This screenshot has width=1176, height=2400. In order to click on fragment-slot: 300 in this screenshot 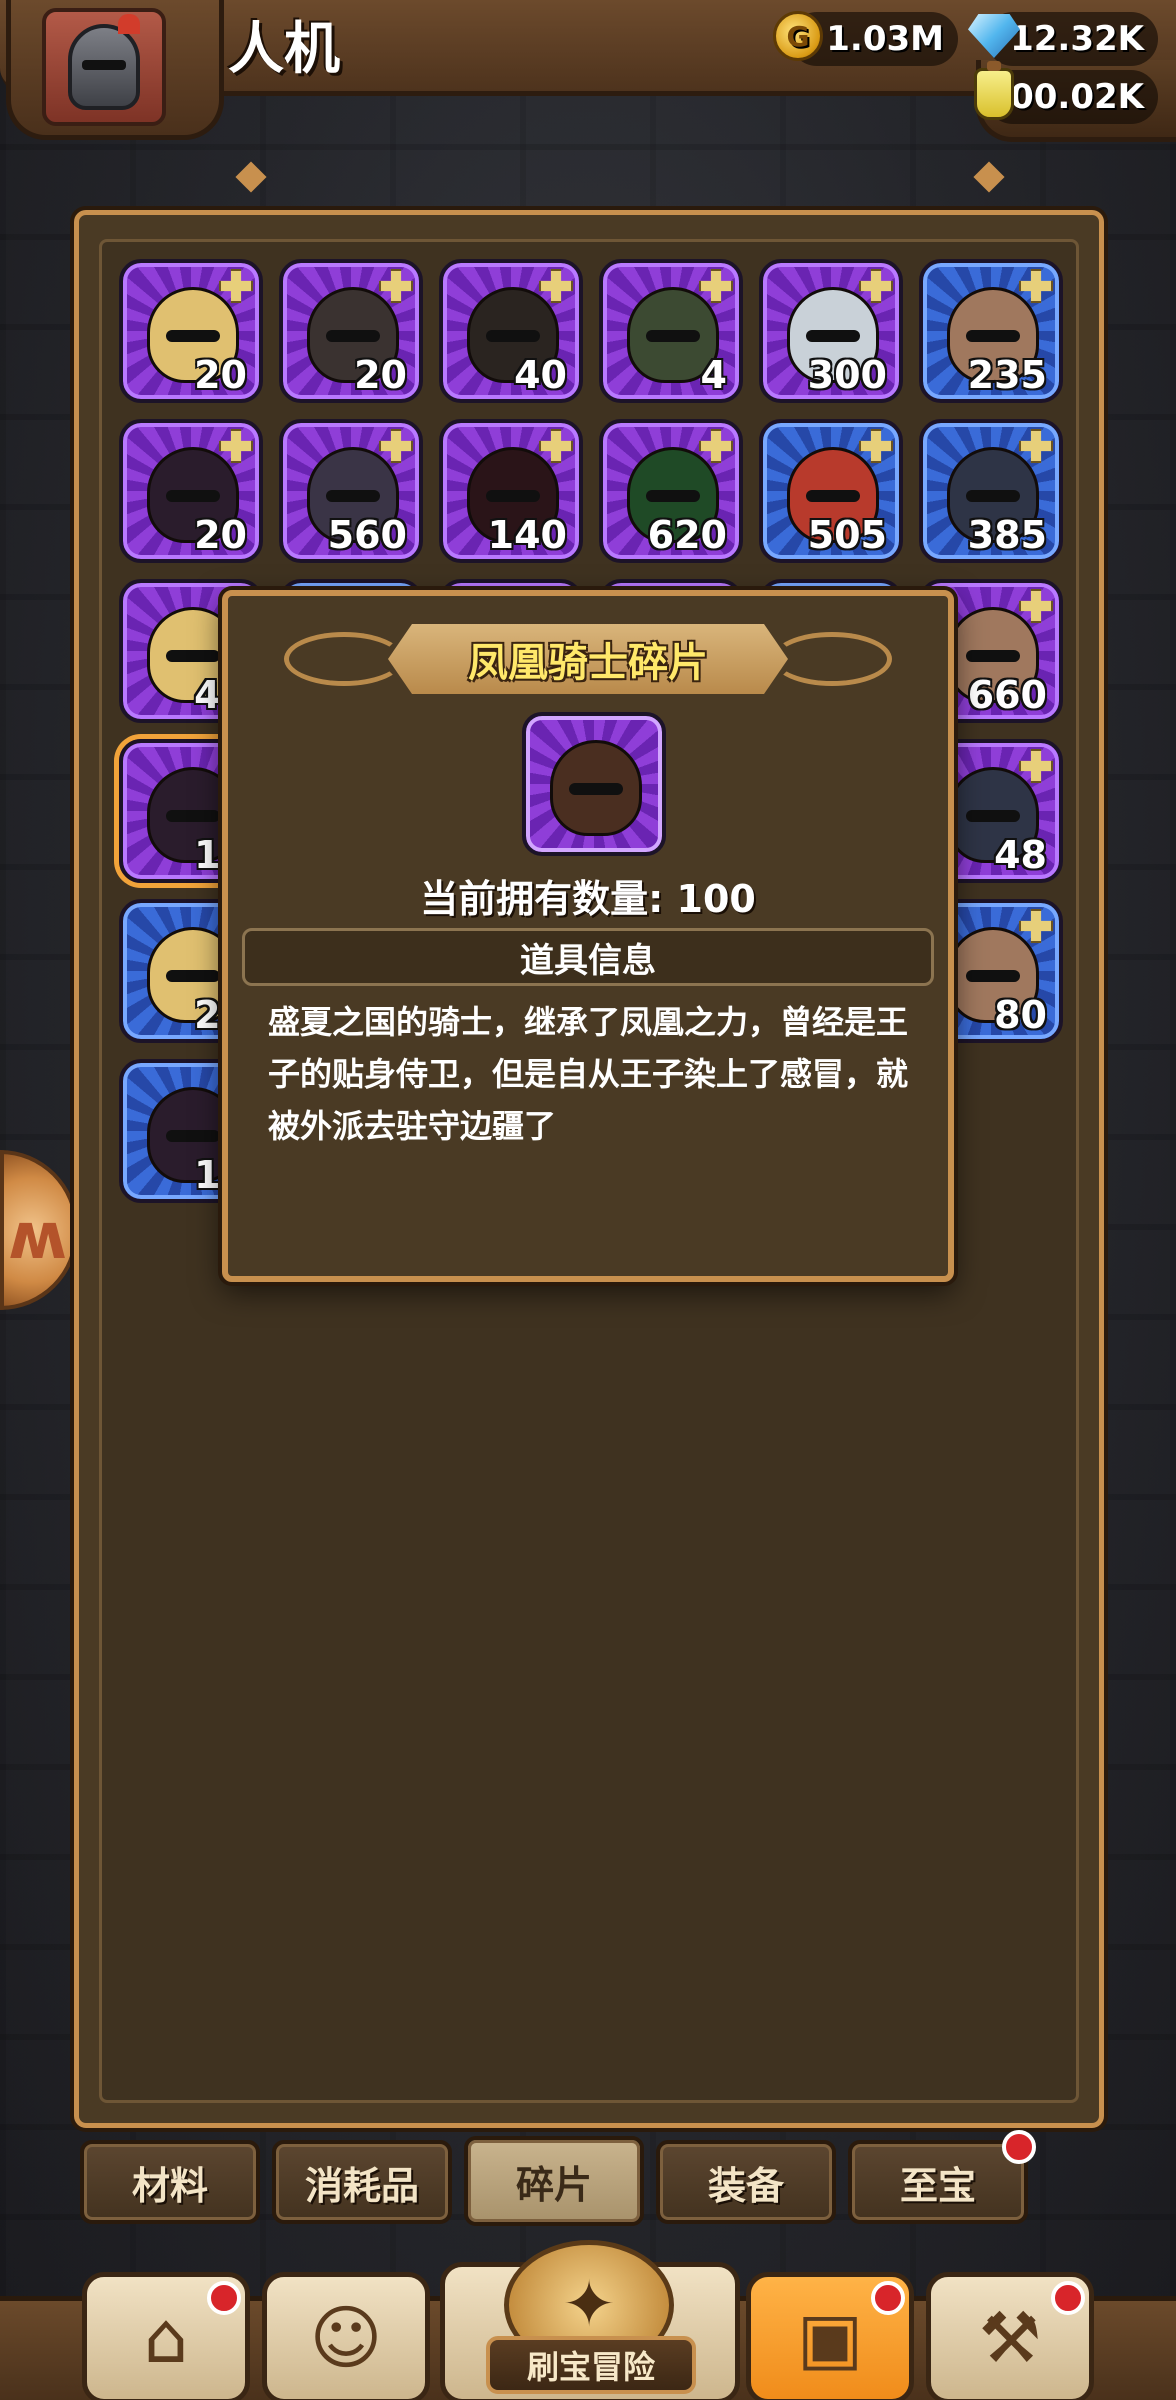, I will do `click(831, 331)`.